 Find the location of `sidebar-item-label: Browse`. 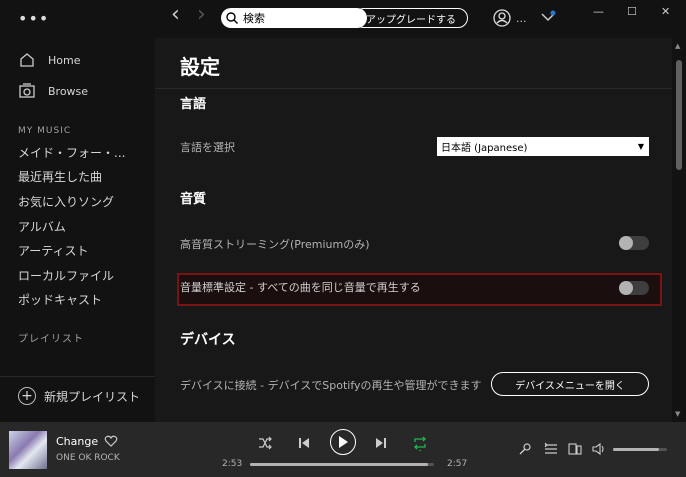

sidebar-item-label: Browse is located at coordinates (68, 91).